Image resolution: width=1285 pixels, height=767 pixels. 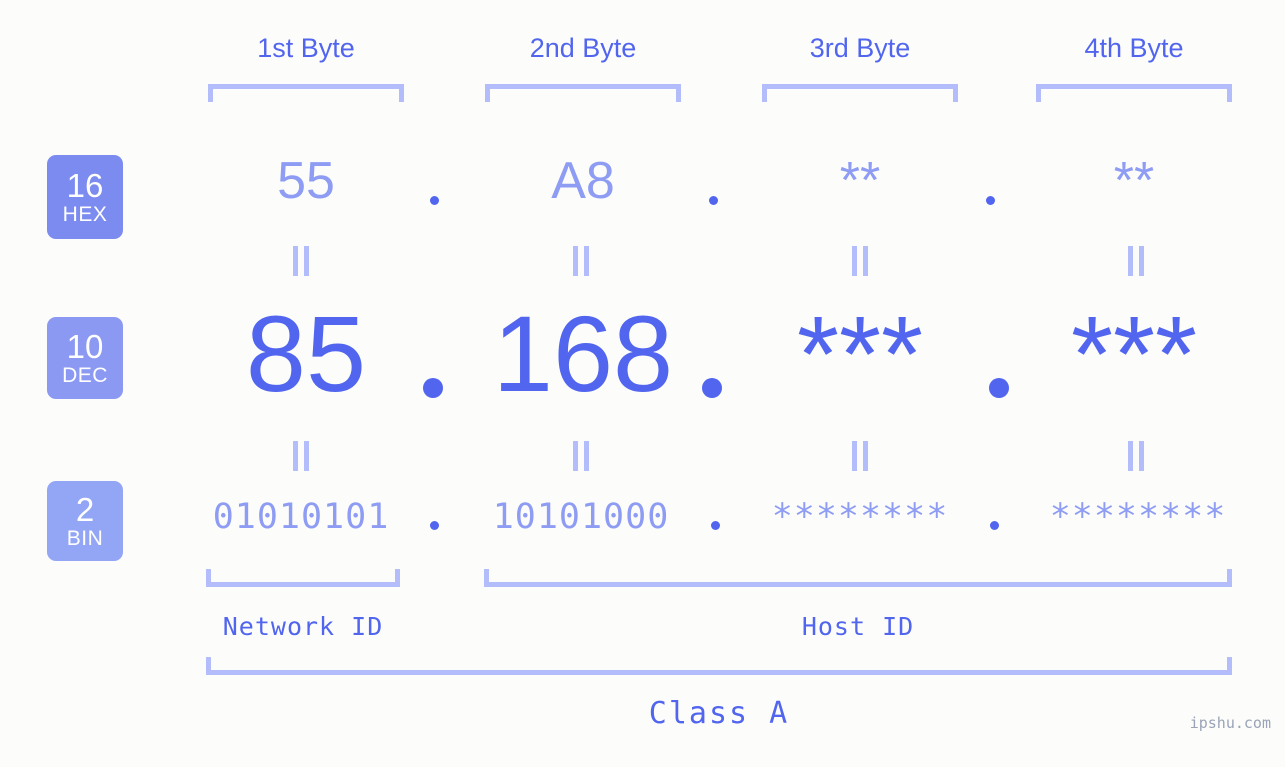 I want to click on base-badge-dec-number: 10, so click(x=85, y=346).